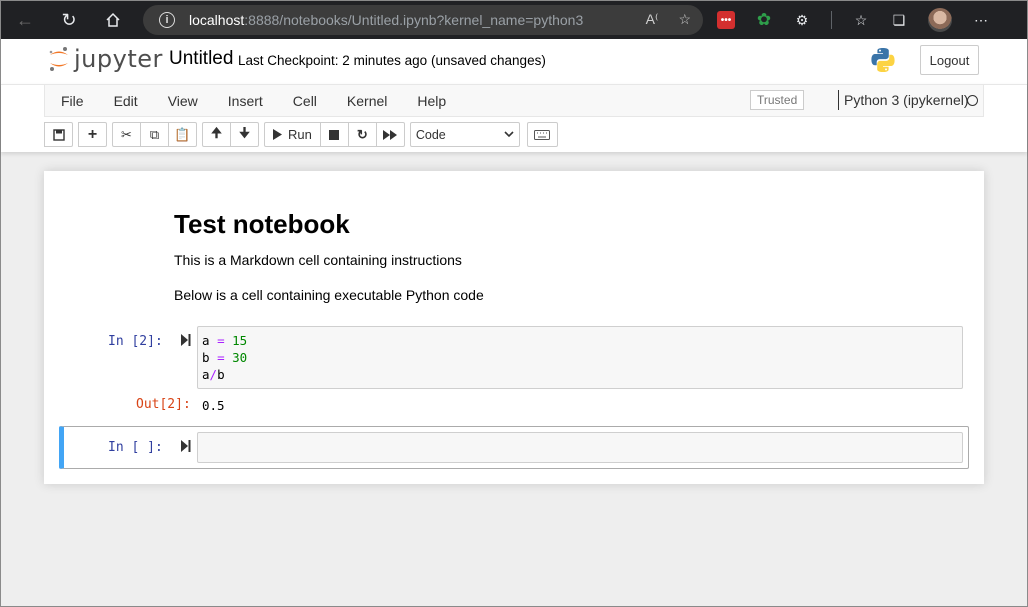  What do you see at coordinates (861, 20) in the screenshot?
I see `favorites-icon: ☆` at bounding box center [861, 20].